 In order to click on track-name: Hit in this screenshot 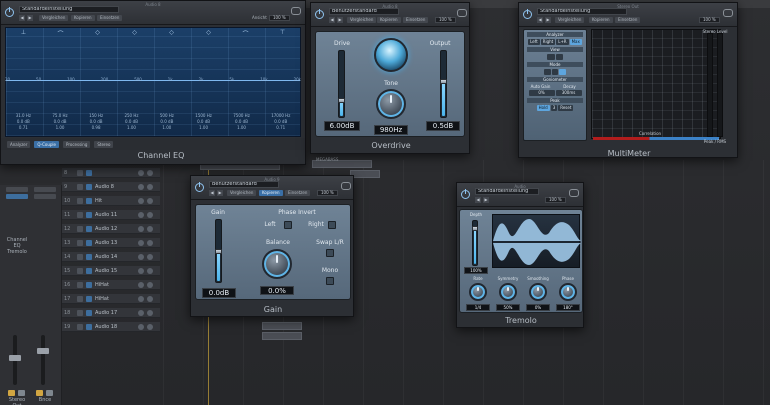, I will do `click(115, 201)`.